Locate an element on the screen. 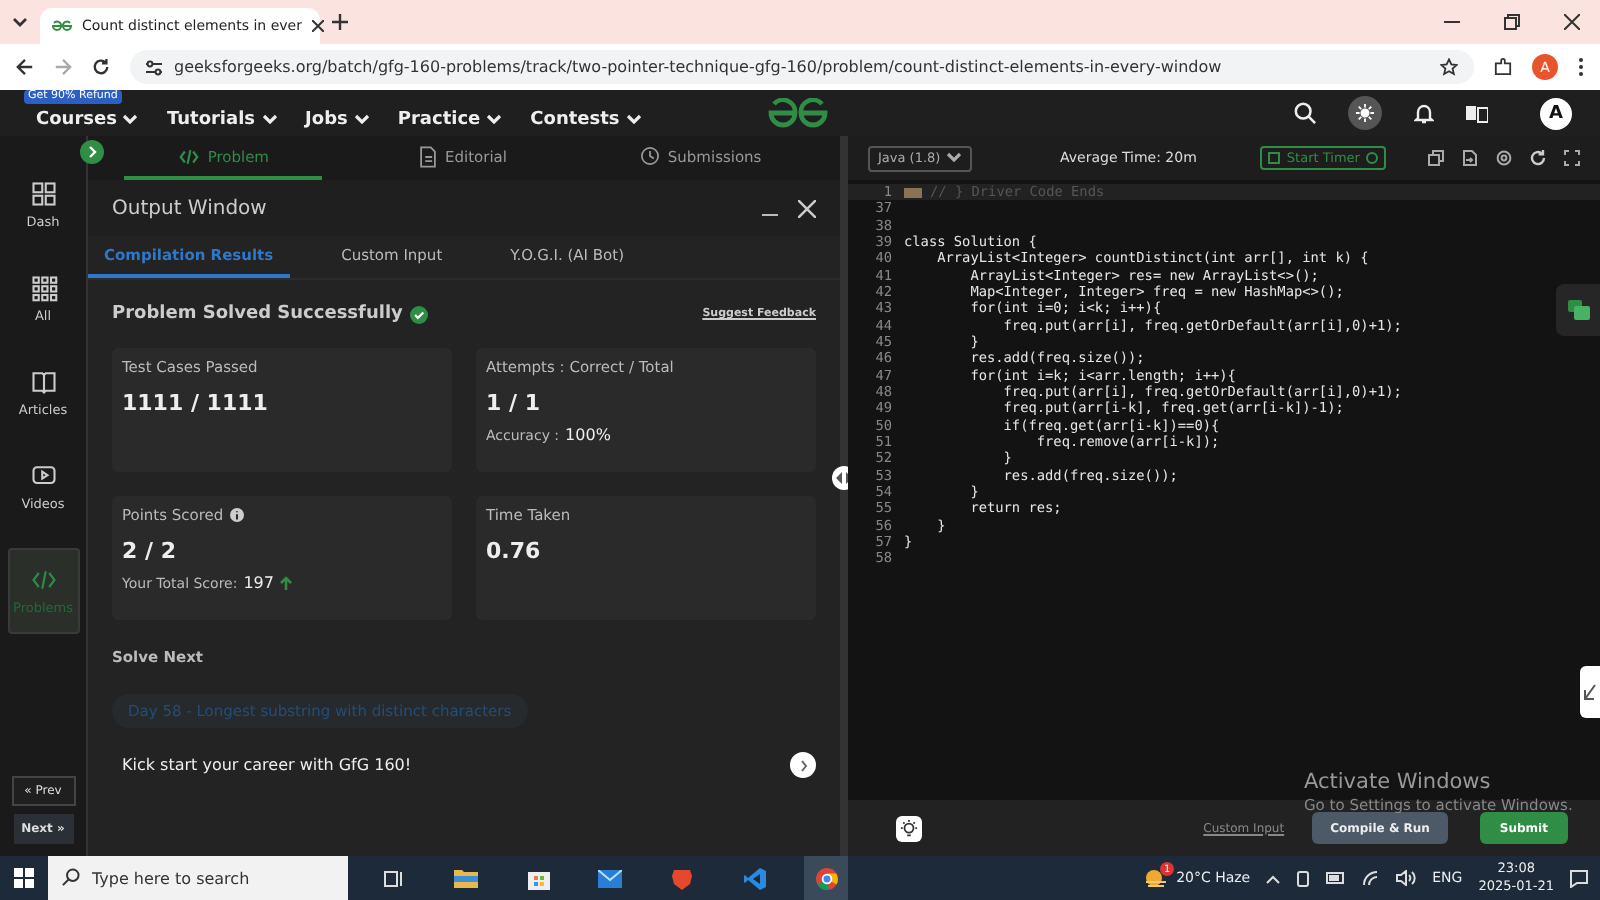  bell-icon is located at coordinates (1424, 113).